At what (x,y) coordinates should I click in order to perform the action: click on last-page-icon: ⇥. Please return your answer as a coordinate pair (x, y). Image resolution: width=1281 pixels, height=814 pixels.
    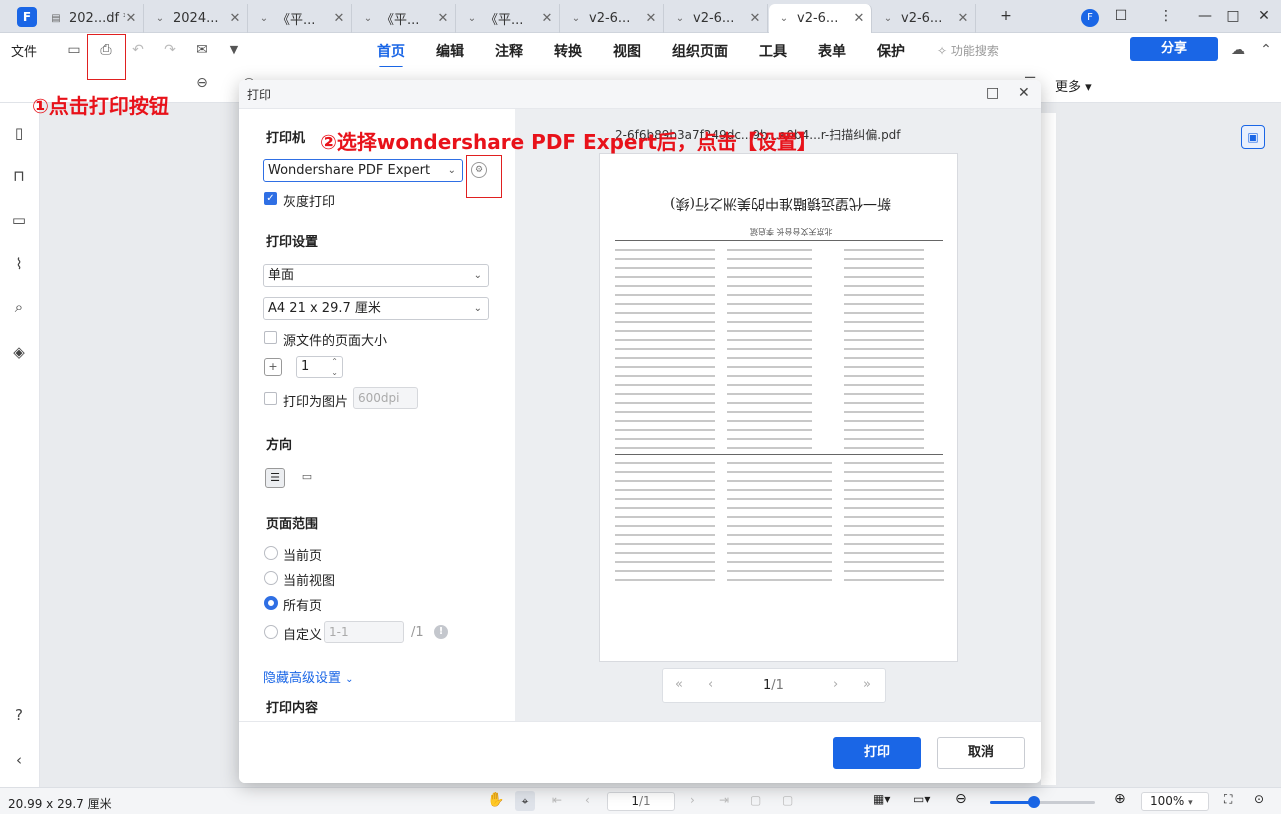
    Looking at the image, I should click on (724, 800).